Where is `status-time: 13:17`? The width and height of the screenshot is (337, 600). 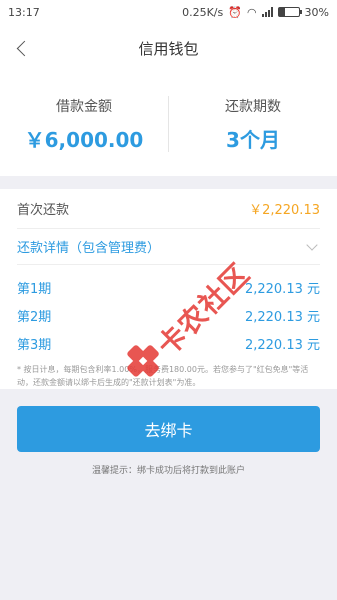
status-time: 13:17 is located at coordinates (24, 12).